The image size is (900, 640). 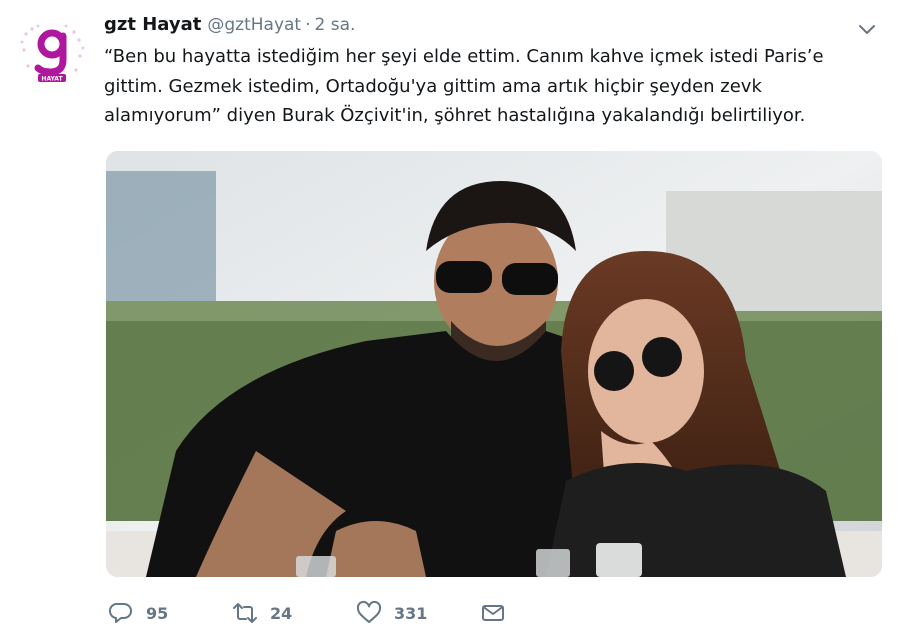 What do you see at coordinates (52, 79) in the screenshot?
I see `svg-text: HAYAT` at bounding box center [52, 79].